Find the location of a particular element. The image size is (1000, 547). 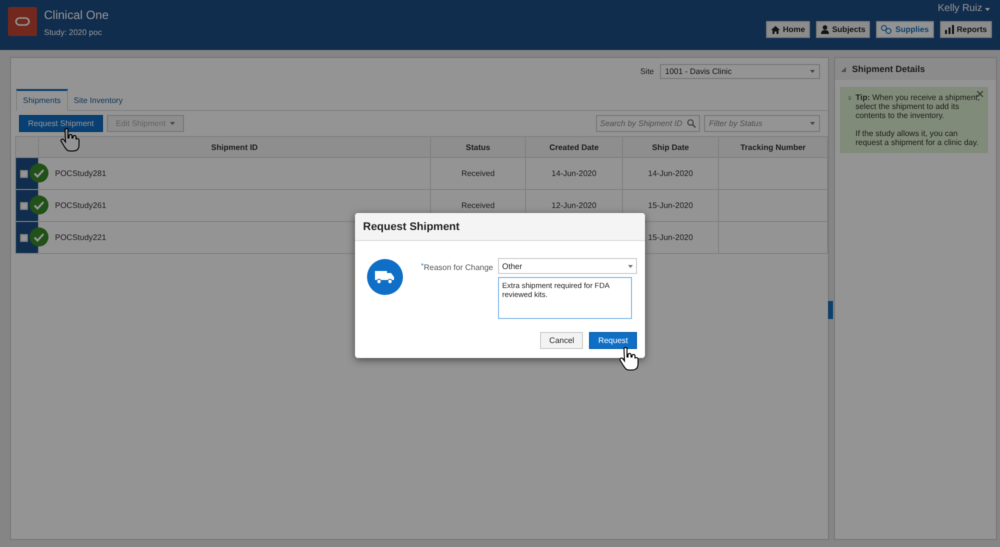

user-menu: Kelly Ruiz is located at coordinates (964, 8).